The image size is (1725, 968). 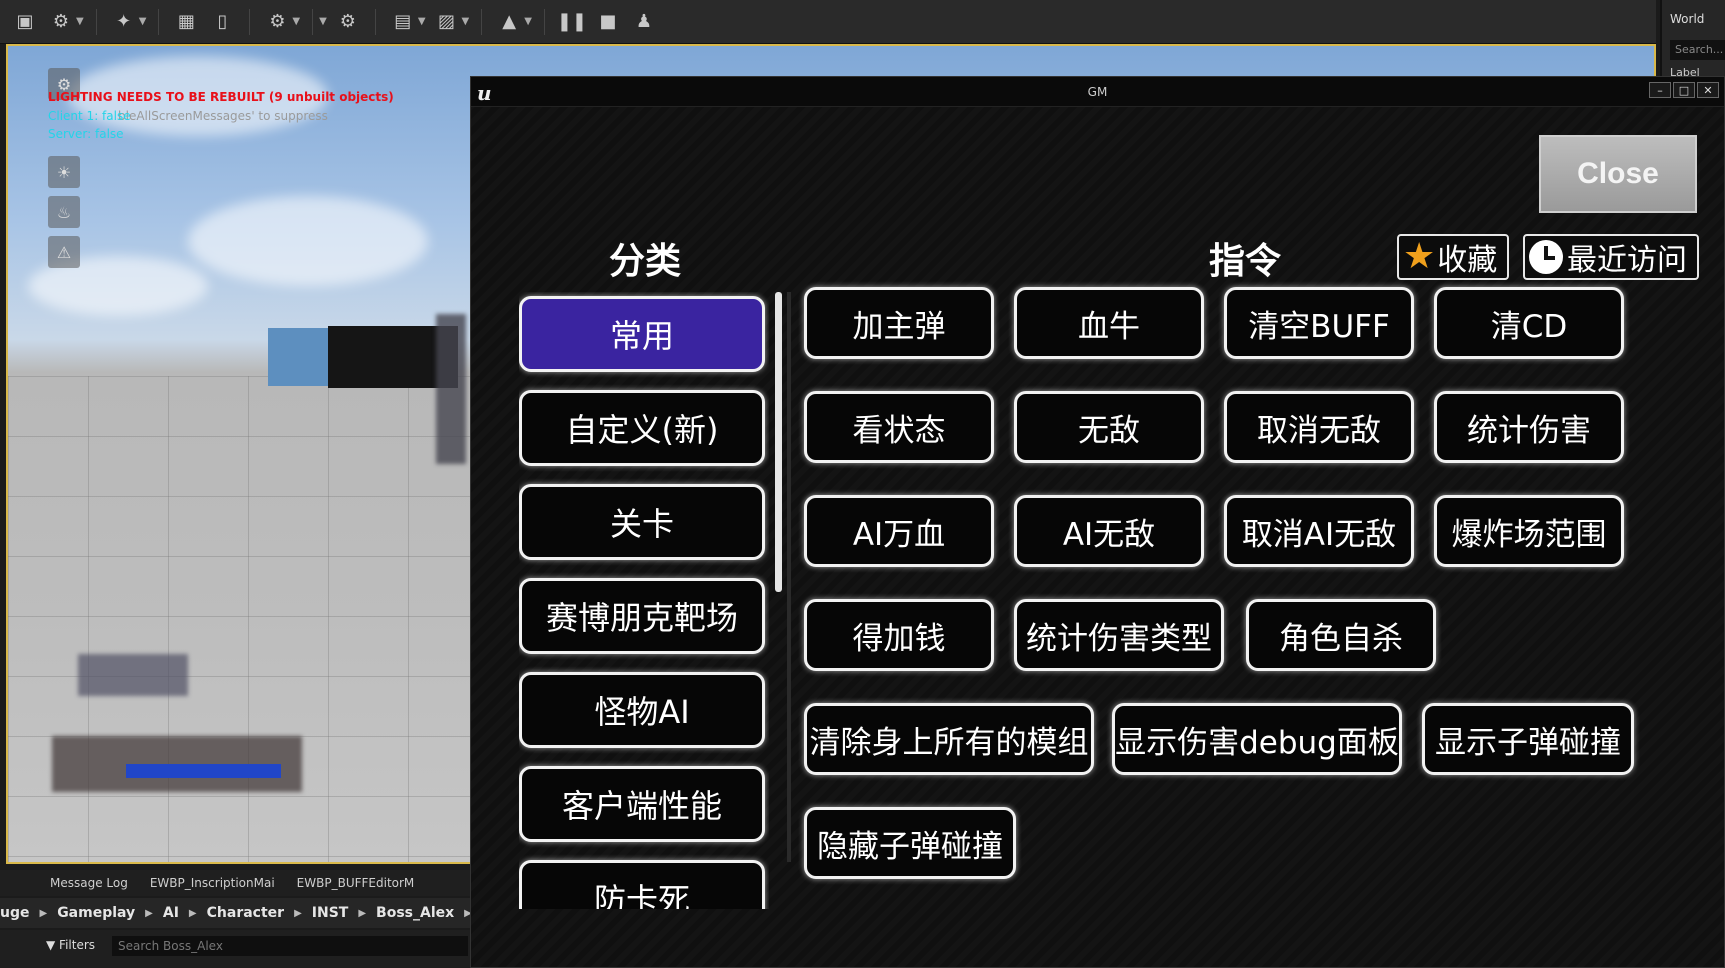 I want to click on content-search-input: Search Boss_Alex, so click(x=290, y=946).